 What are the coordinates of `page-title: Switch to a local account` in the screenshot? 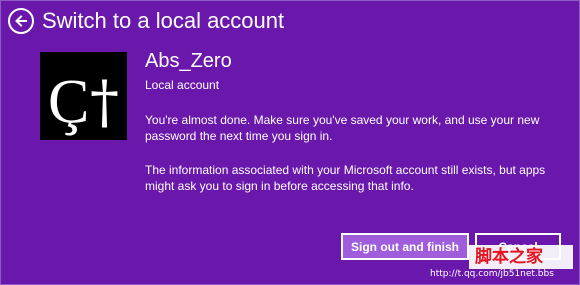 It's located at (163, 20).